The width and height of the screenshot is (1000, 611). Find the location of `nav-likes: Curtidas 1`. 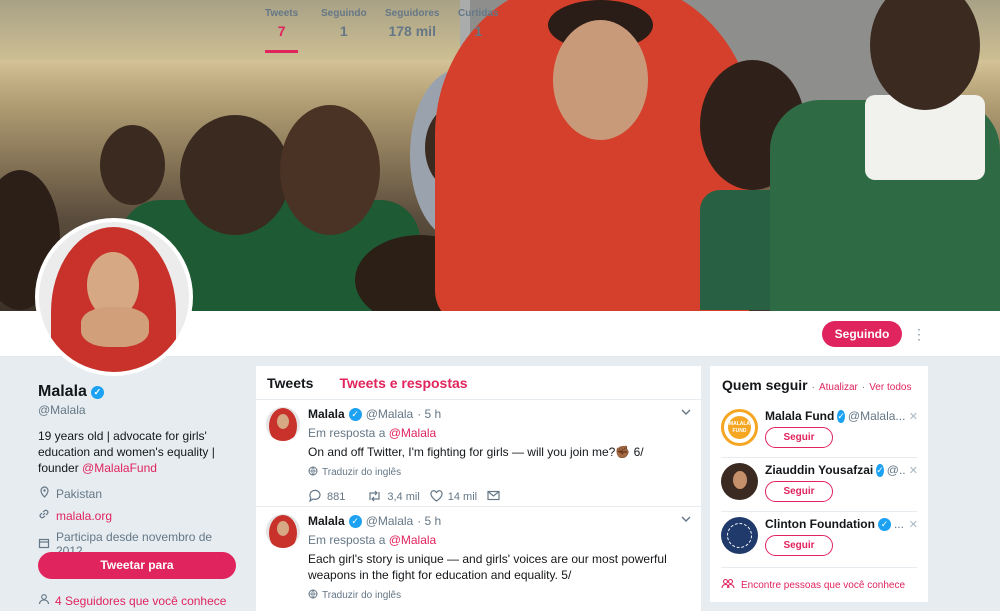

nav-likes: Curtidas 1 is located at coordinates (478, 23).